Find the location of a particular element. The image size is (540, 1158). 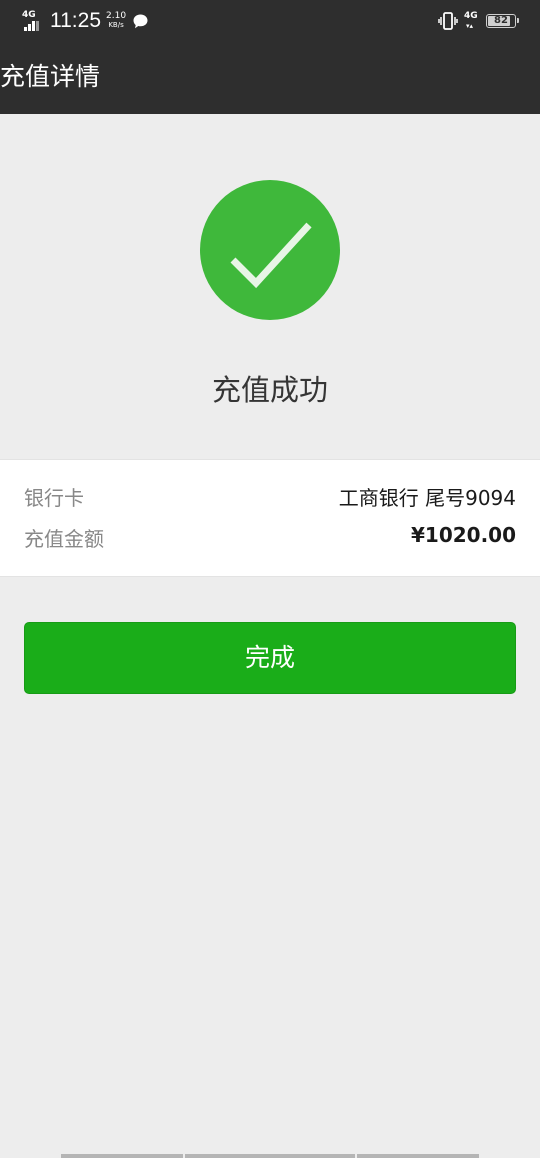

page-title: 充值详情 is located at coordinates (50, 76).